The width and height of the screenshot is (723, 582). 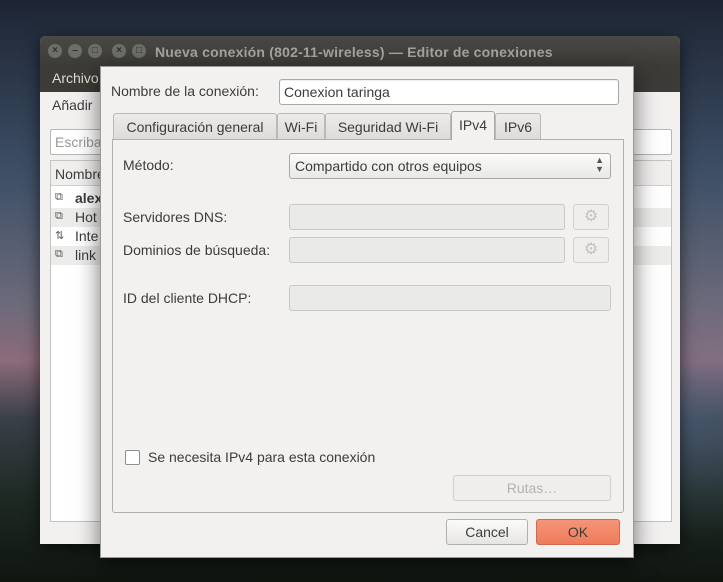 What do you see at coordinates (591, 217) in the screenshot?
I see `dns-gear-icon: ⚙` at bounding box center [591, 217].